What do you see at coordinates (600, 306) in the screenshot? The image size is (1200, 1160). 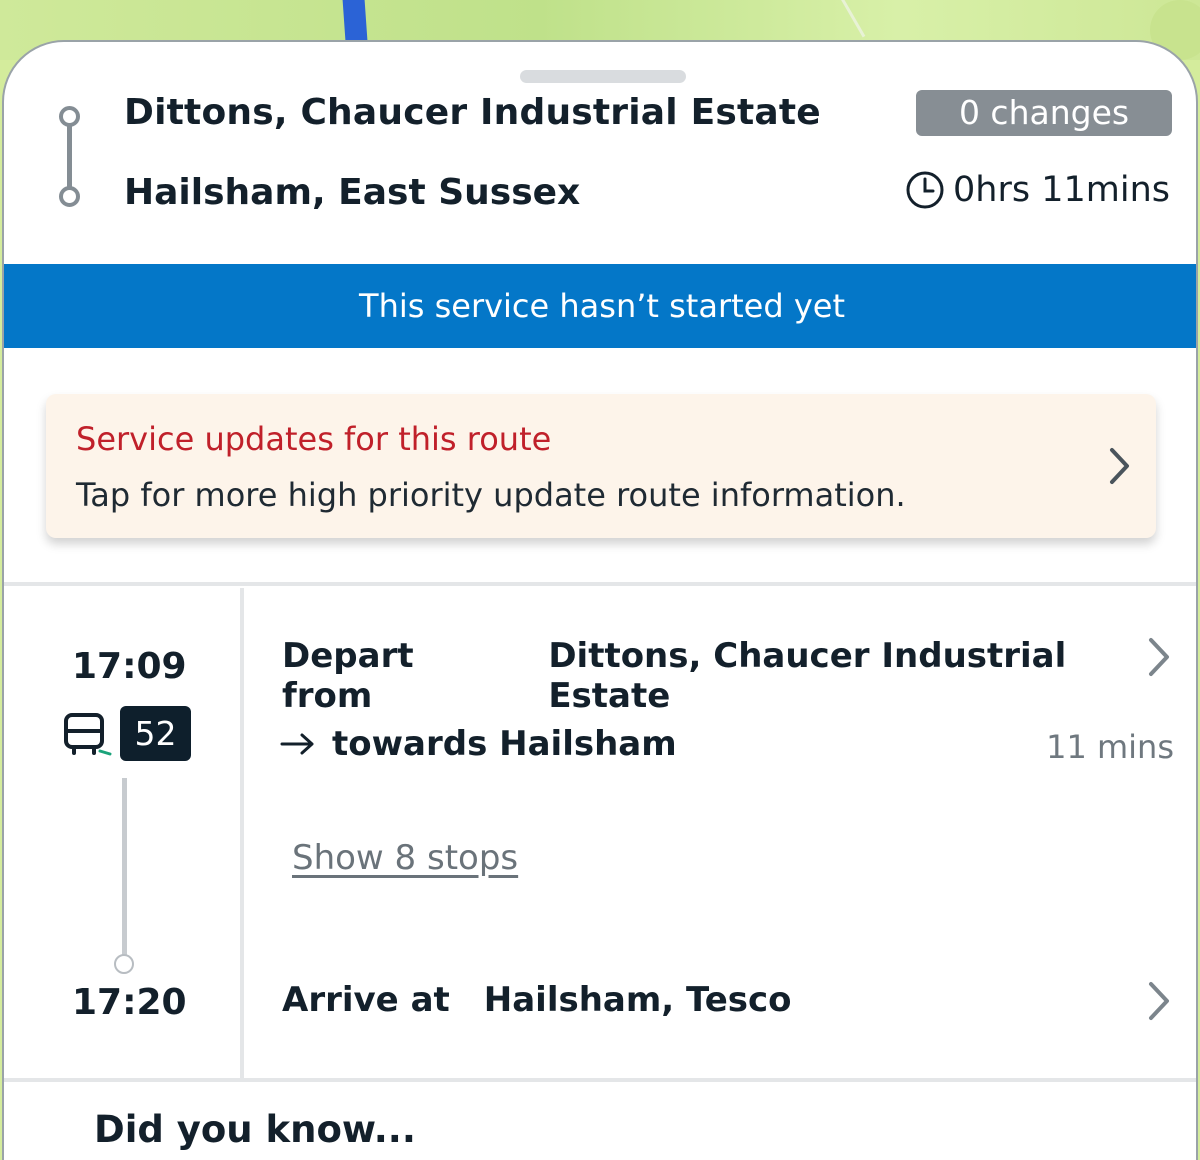 I see `service-status-banner: This service hasn’t started yet` at bounding box center [600, 306].